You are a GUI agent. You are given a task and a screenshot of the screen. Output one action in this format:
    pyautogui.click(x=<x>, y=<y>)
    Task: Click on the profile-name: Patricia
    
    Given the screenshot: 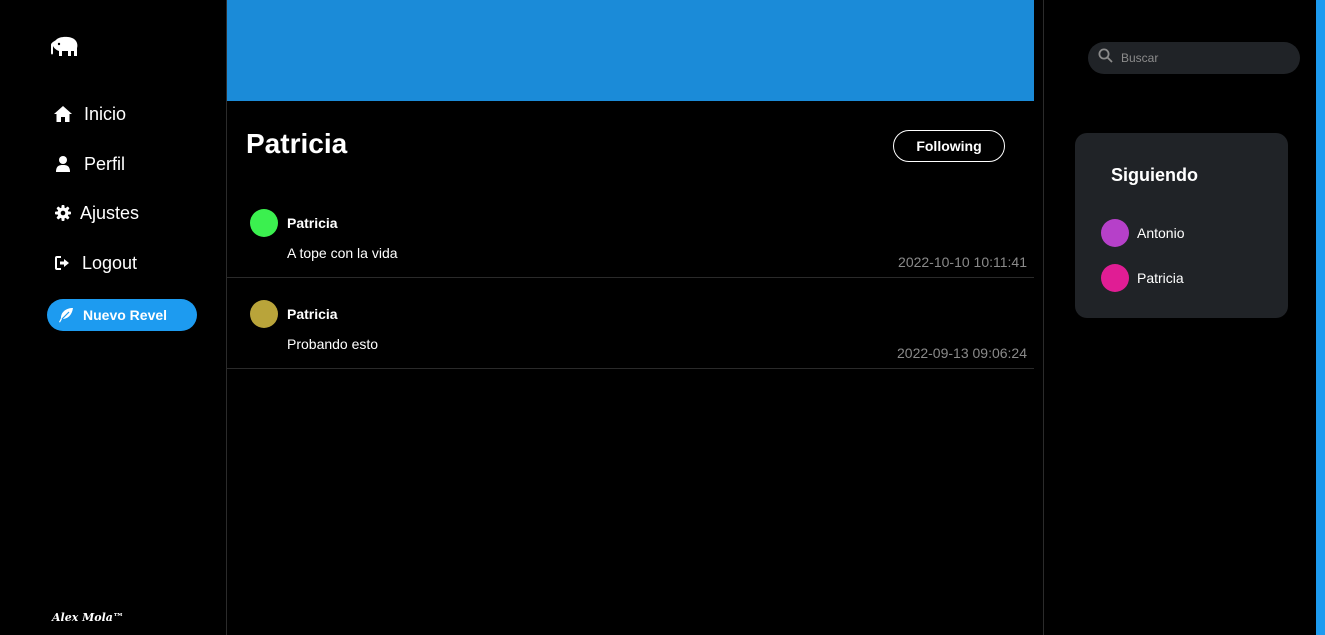 What is the action you would take?
    pyautogui.click(x=297, y=143)
    